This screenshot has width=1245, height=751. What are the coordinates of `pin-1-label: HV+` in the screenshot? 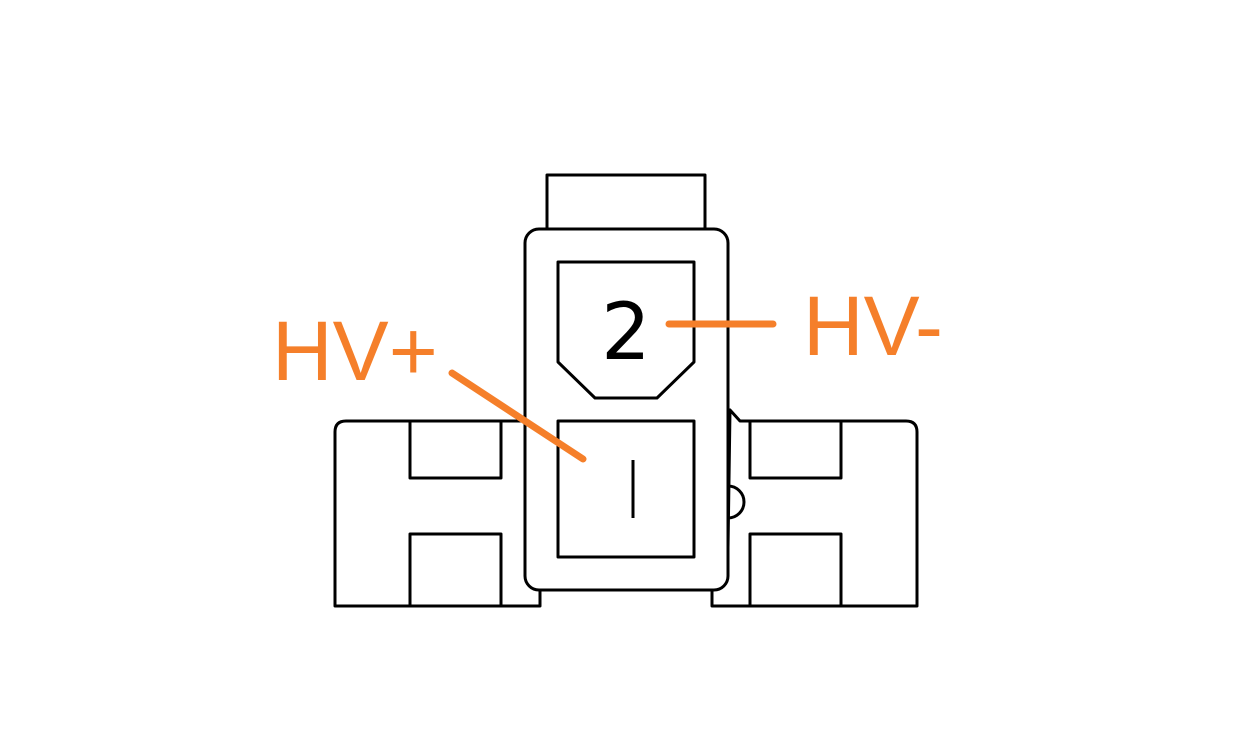 It's located at (355, 351).